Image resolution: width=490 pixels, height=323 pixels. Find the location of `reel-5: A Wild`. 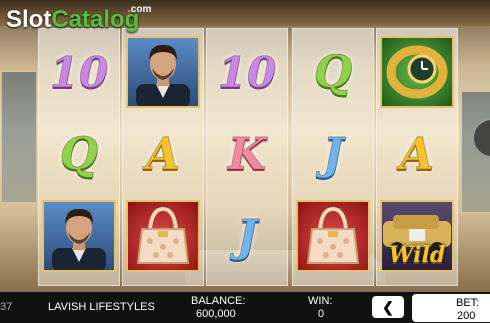

reel-5: A Wild is located at coordinates (417, 157).